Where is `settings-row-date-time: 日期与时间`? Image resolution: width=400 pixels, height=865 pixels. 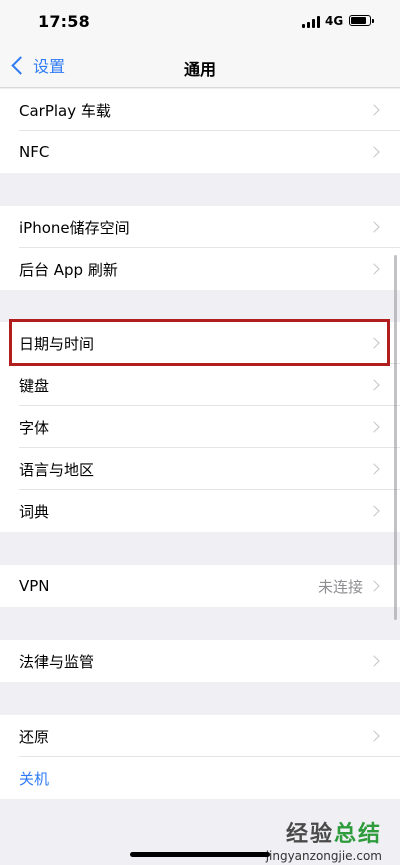 settings-row-date-time: 日期与时间 is located at coordinates (200, 343).